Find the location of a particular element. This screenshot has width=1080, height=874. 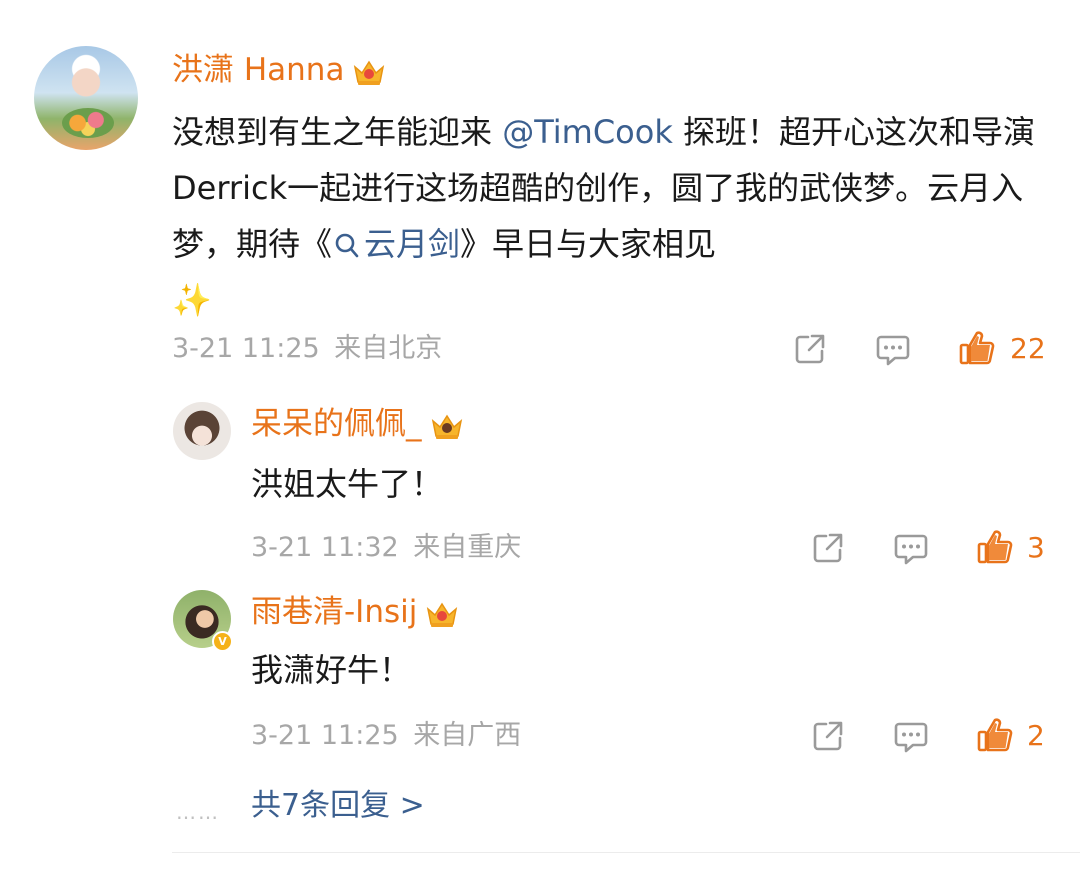

topic-label: 云月剑 is located at coordinates (412, 244).